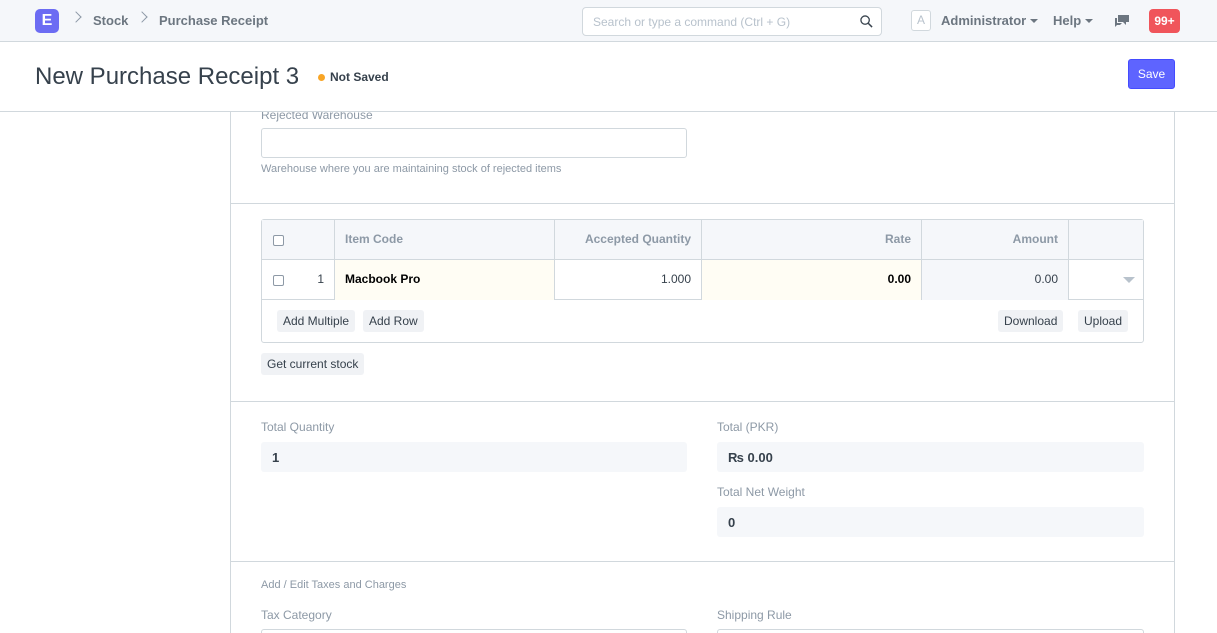 The width and height of the screenshot is (1217, 633). What do you see at coordinates (278, 240) in the screenshot?
I see `select-all-checkbox` at bounding box center [278, 240].